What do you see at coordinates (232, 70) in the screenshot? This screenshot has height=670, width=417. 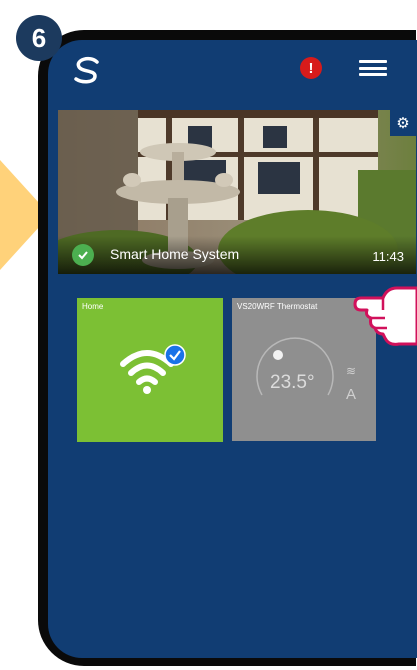 I see `app-header: !` at bounding box center [232, 70].